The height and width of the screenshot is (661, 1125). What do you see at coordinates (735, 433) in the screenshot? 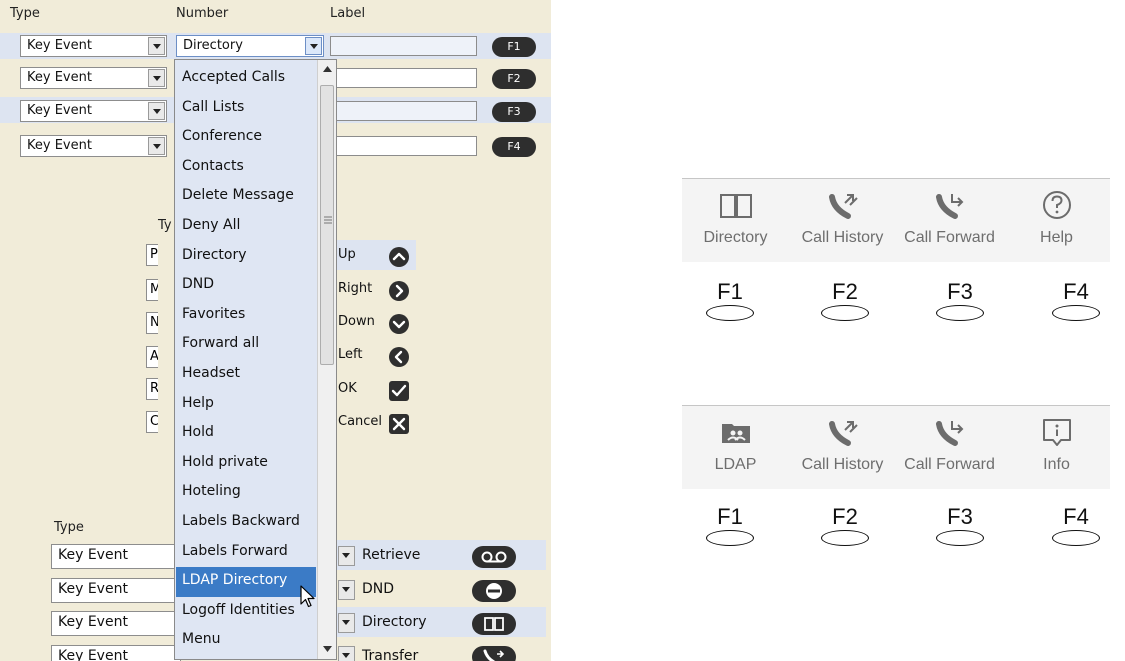
I see `ldap-folder-icon` at bounding box center [735, 433].